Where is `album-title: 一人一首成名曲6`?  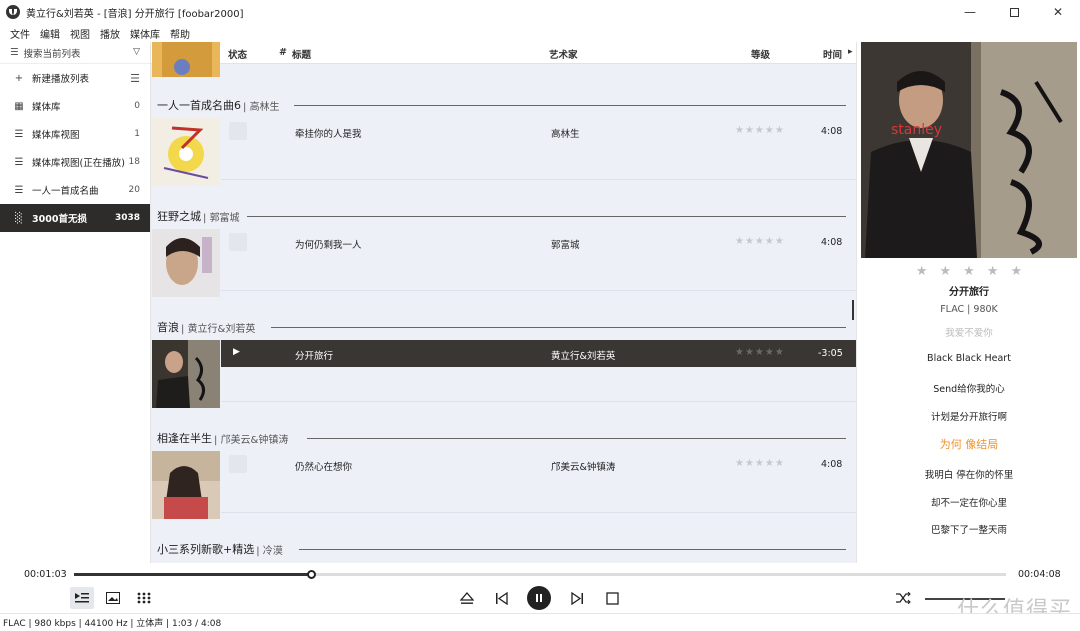 album-title: 一人一首成名曲6 is located at coordinates (199, 105).